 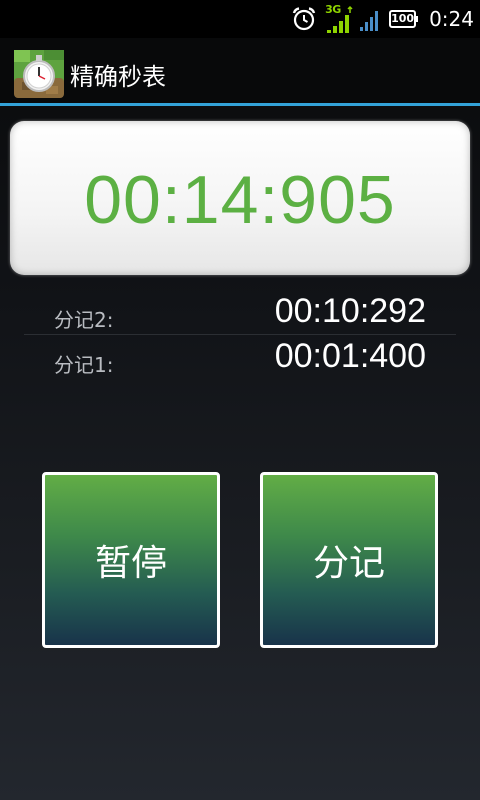 I want to click on lap-label: 分记1:, so click(x=84, y=365).